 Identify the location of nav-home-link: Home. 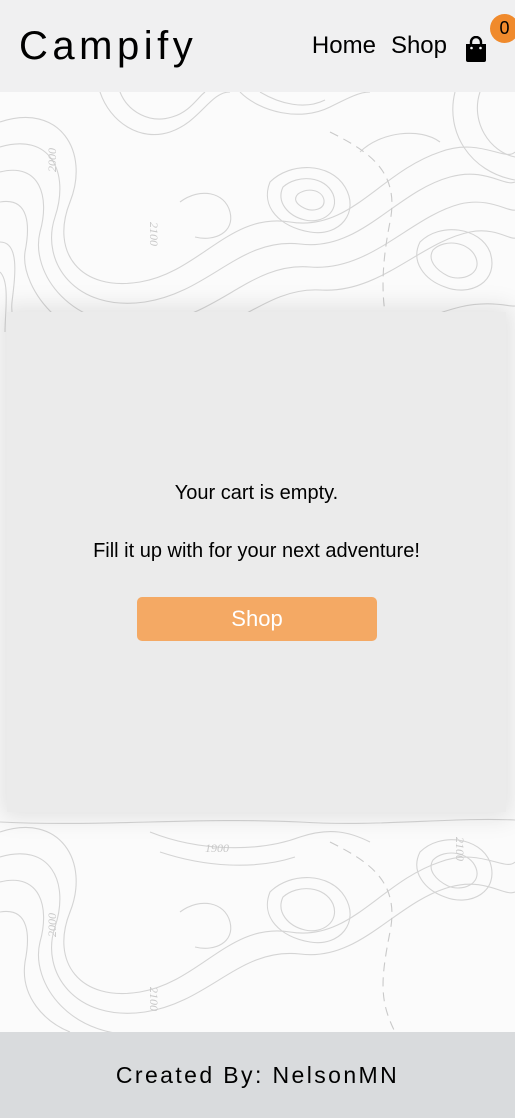
(344, 46).